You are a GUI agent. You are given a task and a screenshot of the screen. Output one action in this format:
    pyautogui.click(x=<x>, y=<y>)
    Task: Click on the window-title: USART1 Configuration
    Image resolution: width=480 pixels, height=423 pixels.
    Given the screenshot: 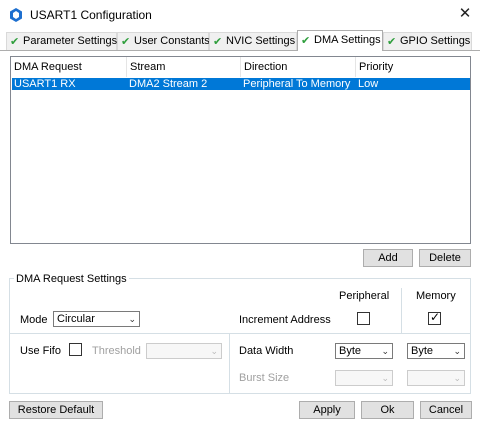 What is the action you would take?
    pyautogui.click(x=91, y=15)
    